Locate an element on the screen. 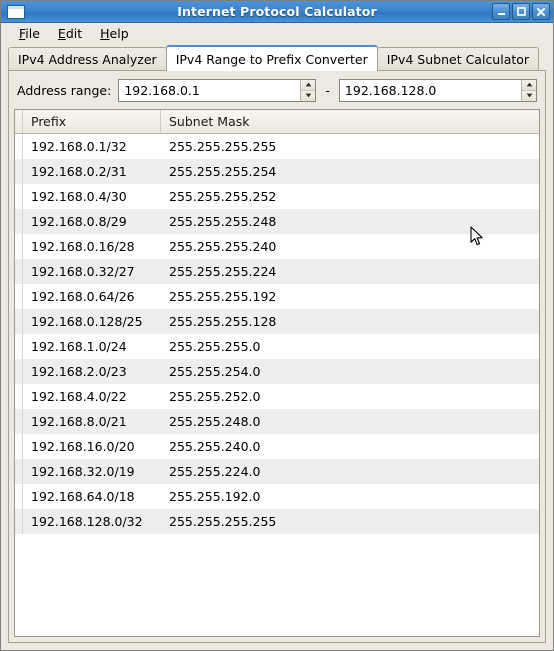  table-row: 192.168.128.0/32 255.255.255.255 is located at coordinates (277, 521).